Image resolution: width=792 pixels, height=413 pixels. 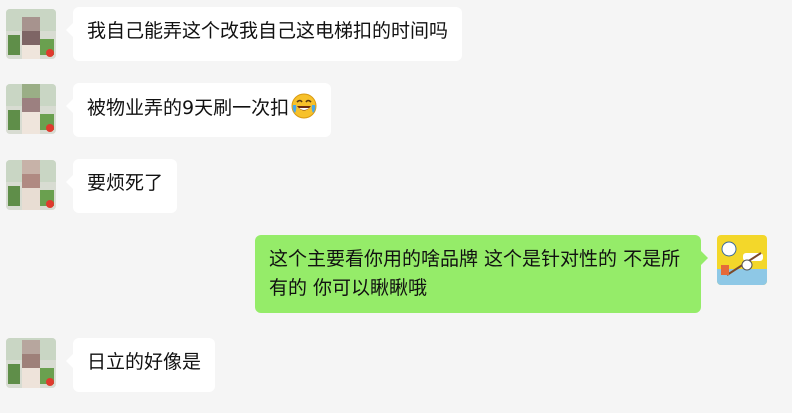 I want to click on message-text: 要烦死了, so click(x=125, y=183).